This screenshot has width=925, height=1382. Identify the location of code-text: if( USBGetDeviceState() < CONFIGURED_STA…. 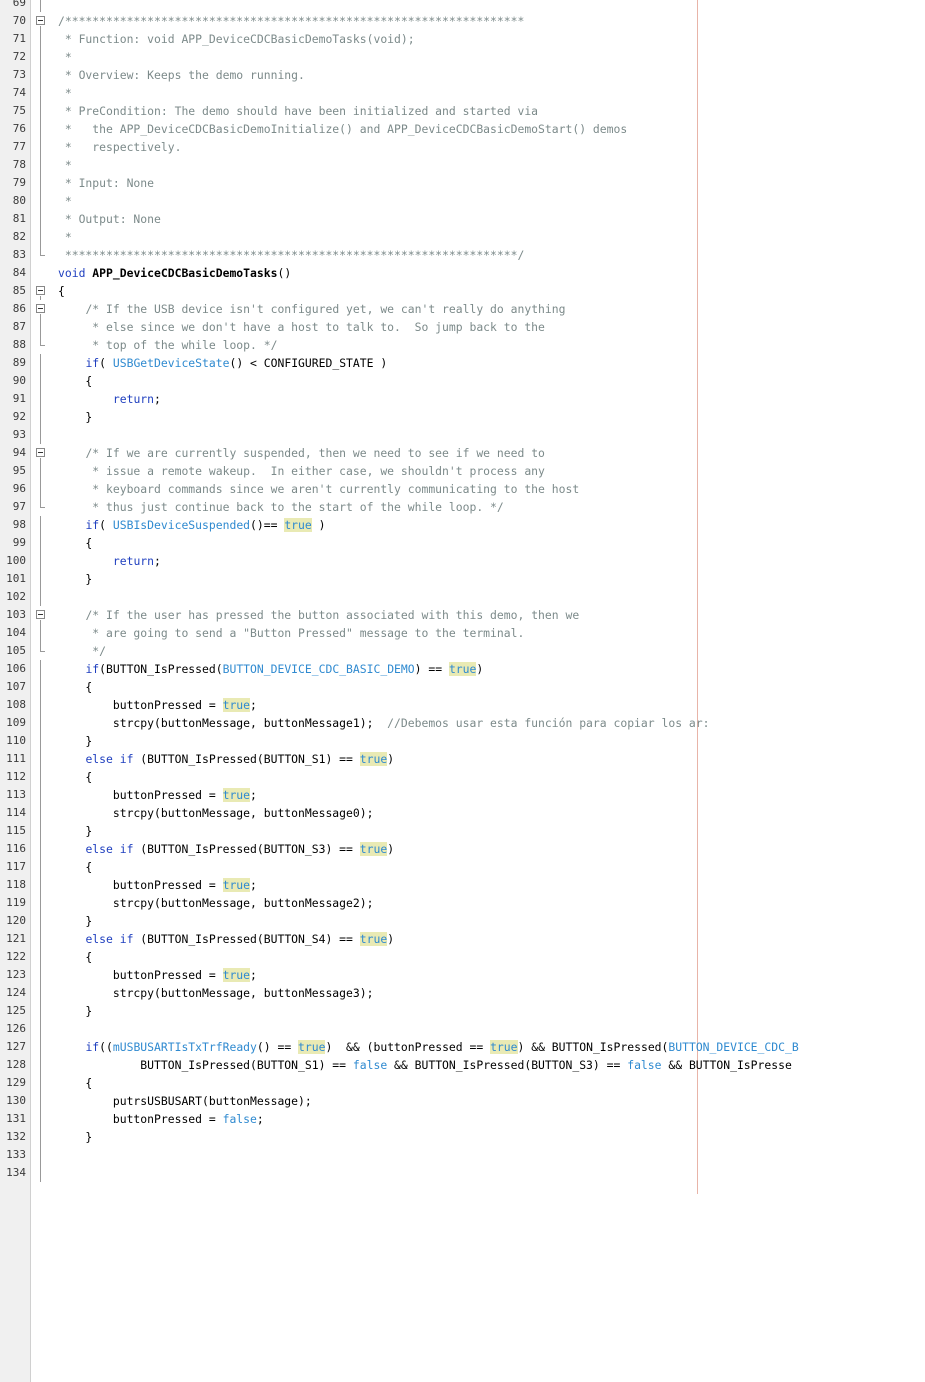
(222, 363).